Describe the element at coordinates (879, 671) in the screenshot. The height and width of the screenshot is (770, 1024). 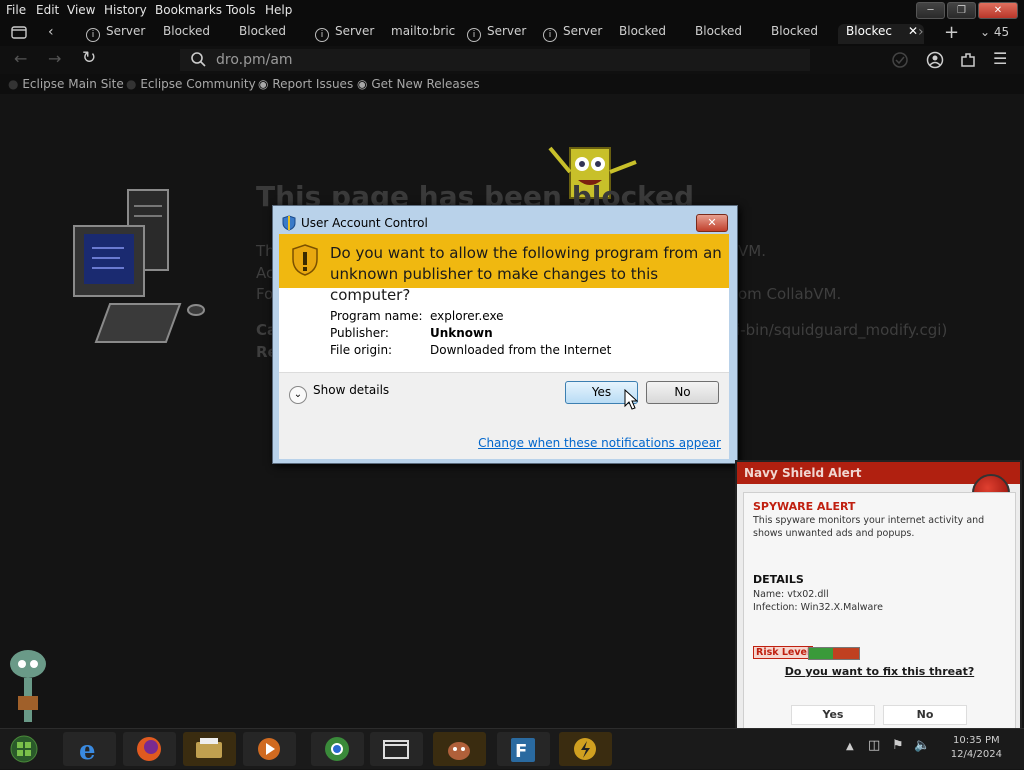
I see `fix-threat-question: Do you want to fix this threat?` at that location.